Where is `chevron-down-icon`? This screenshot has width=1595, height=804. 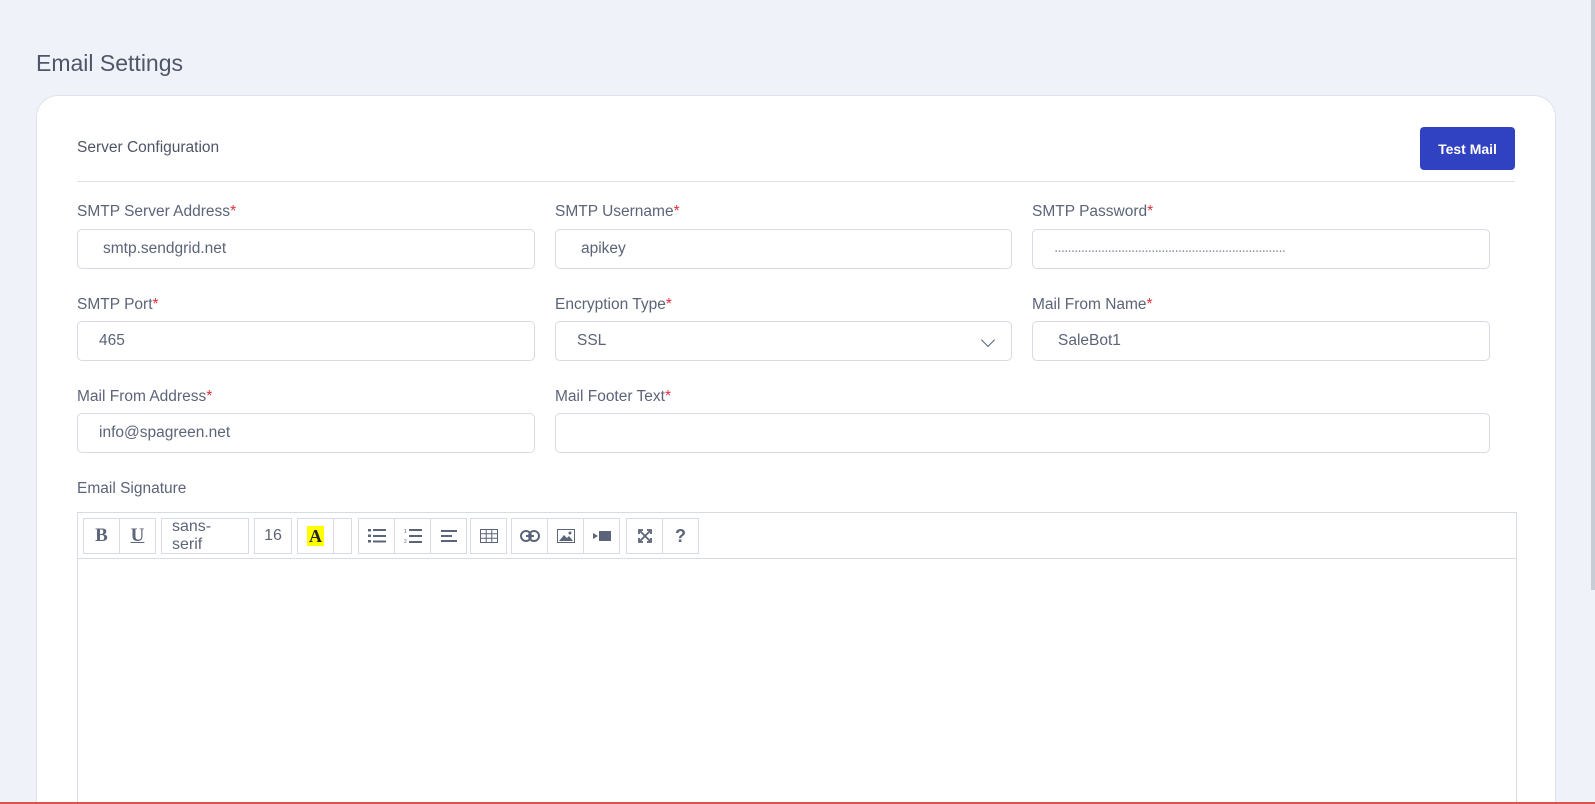
chevron-down-icon is located at coordinates (988, 340).